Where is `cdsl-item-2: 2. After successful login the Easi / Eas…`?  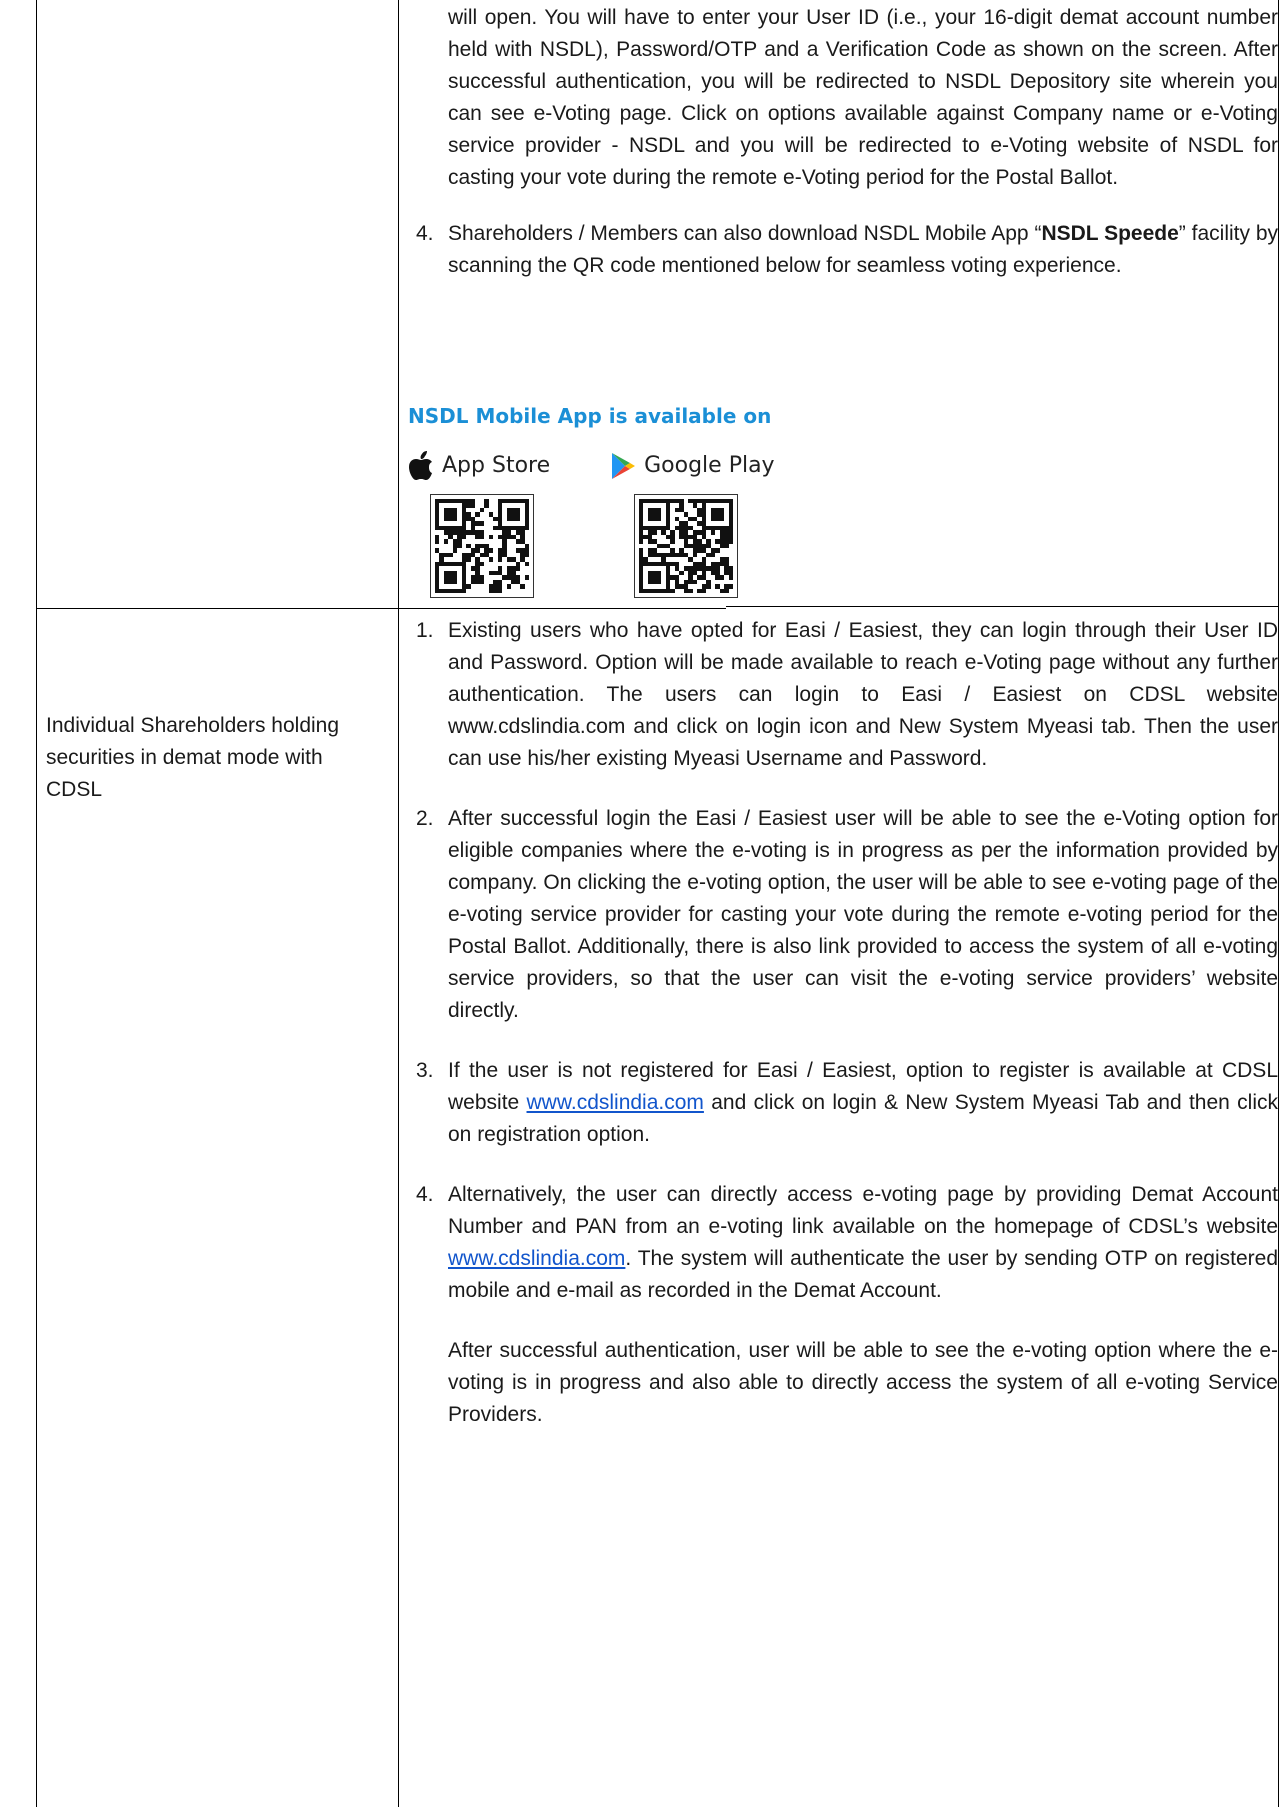 cdsl-item-2: 2. After successful login the Easi / Eas… is located at coordinates (843, 915).